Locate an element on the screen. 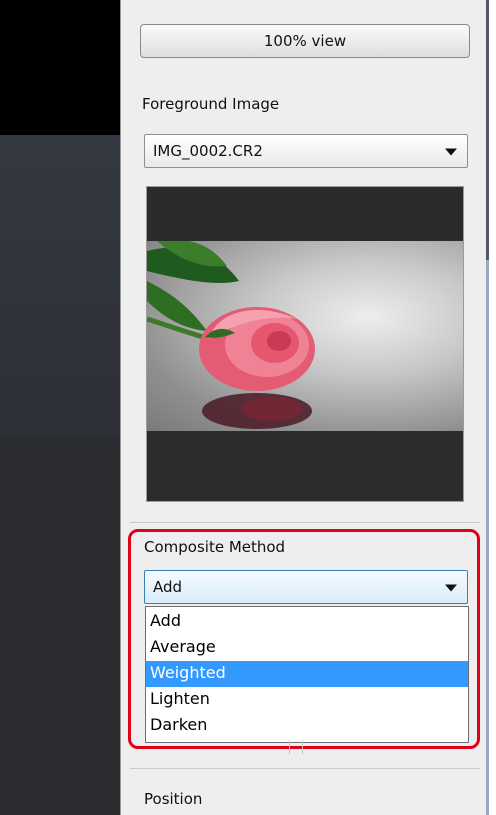 Image resolution: width=496 pixels, height=815 pixels. preview-photo is located at coordinates (305, 336).